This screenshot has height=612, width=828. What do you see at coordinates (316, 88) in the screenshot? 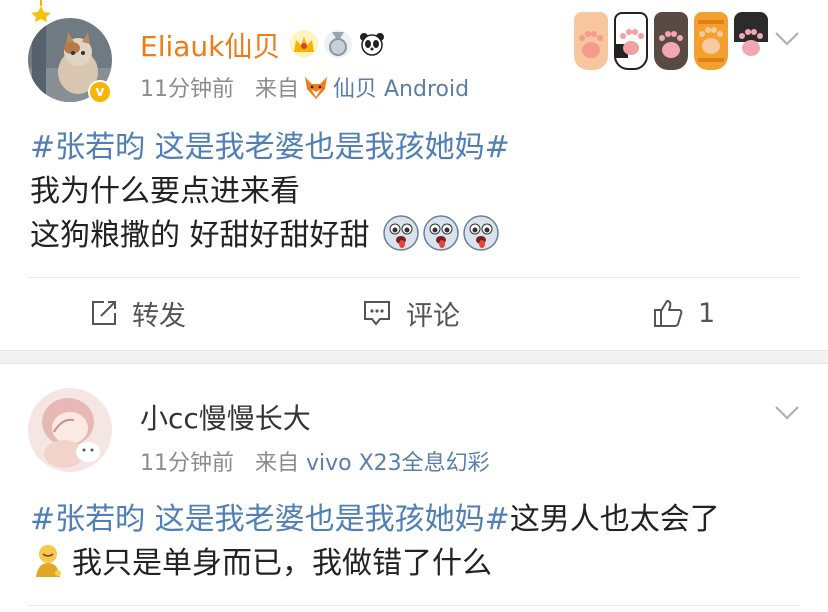
I see `fox-icon` at bounding box center [316, 88].